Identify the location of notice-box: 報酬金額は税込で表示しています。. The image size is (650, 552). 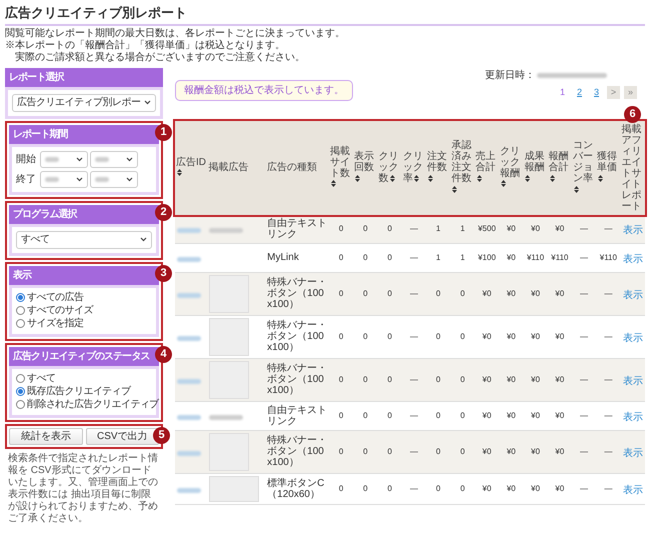
(264, 90).